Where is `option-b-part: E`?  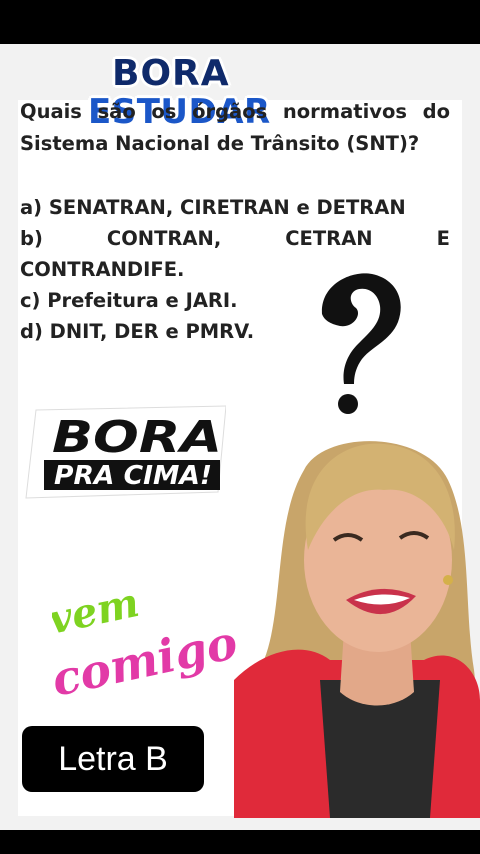
option-b-part: E is located at coordinates (443, 238).